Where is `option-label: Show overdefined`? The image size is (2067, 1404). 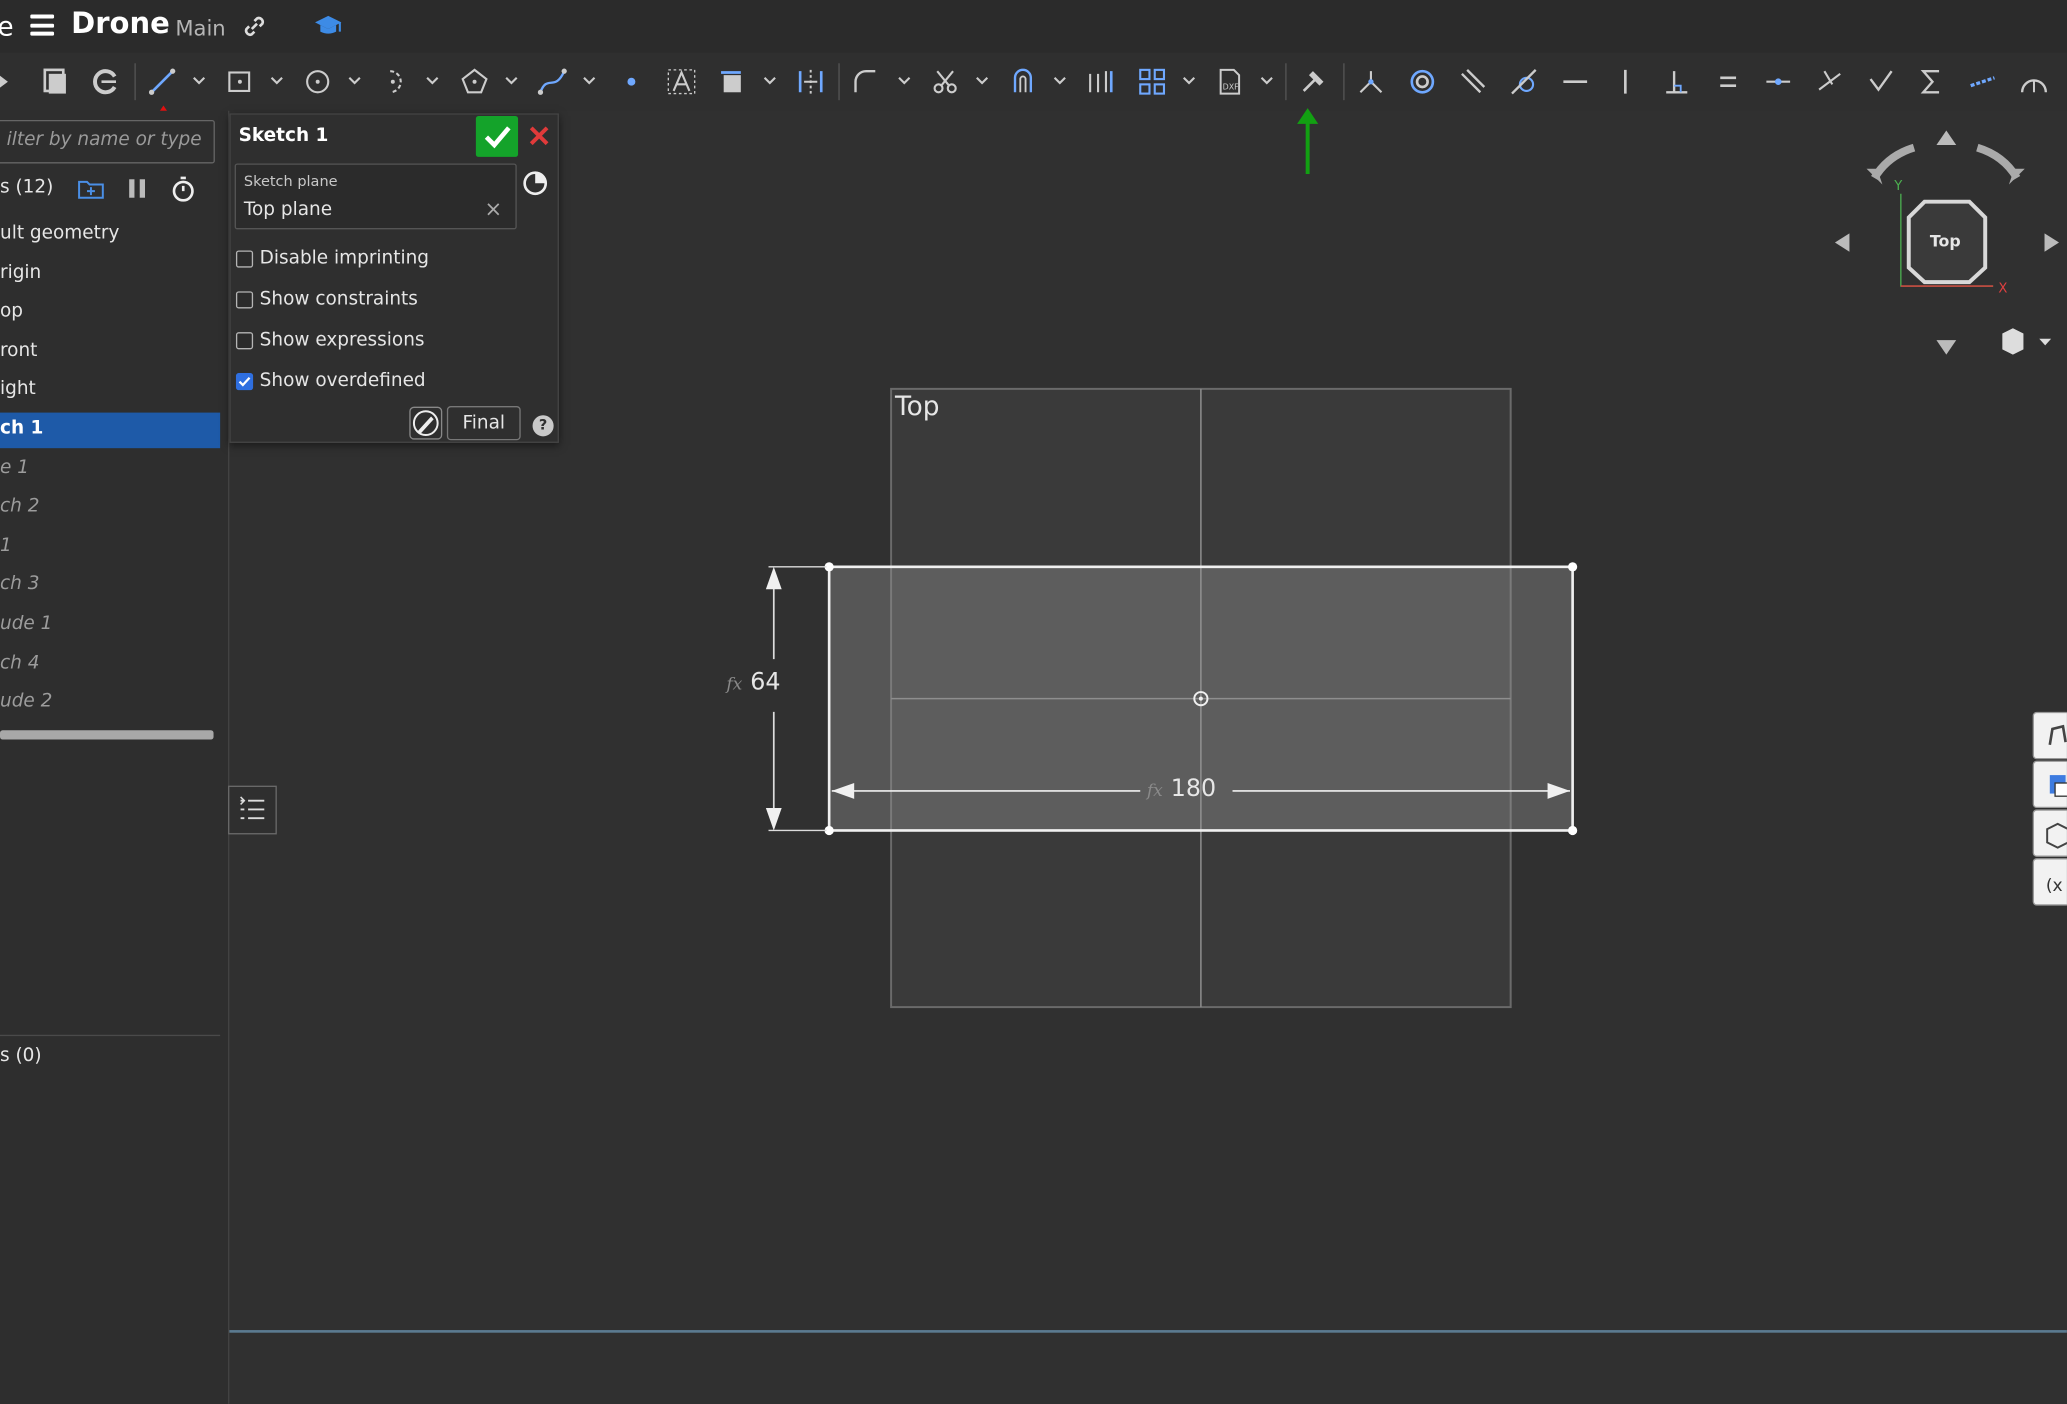 option-label: Show overdefined is located at coordinates (342, 381).